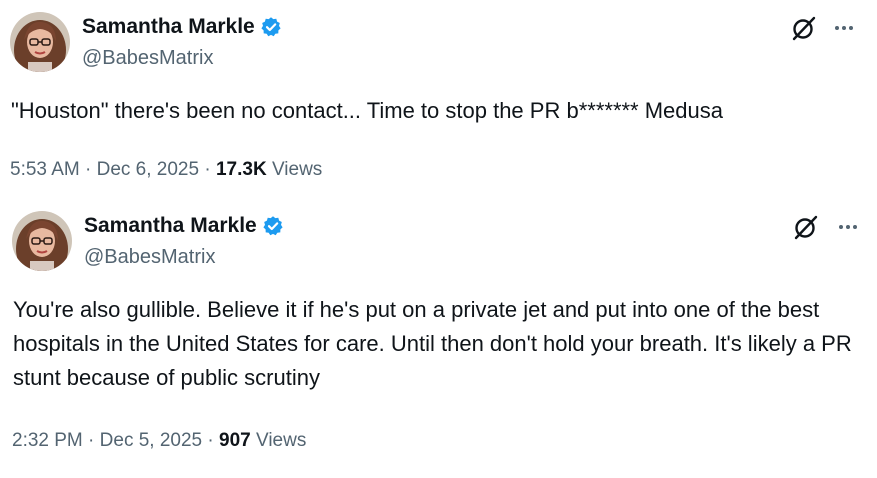 This screenshot has width=877, height=478. What do you see at coordinates (47, 440) in the screenshot?
I see `tweet-time: 2:32 PM` at bounding box center [47, 440].